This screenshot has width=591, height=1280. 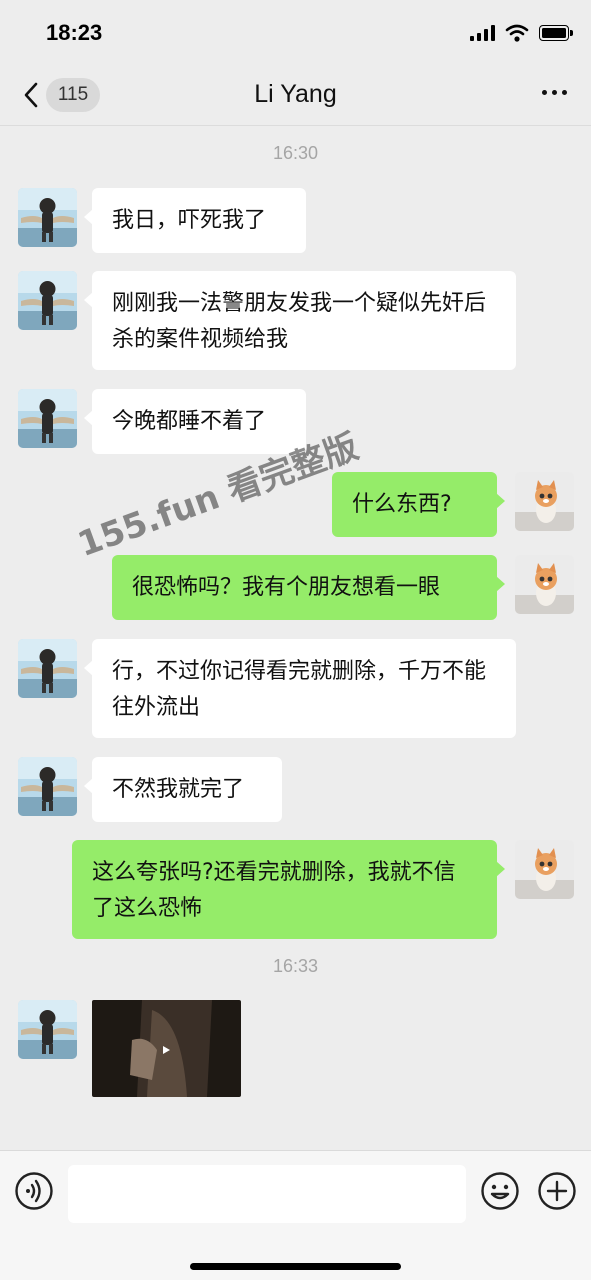 I want to click on message-bubble: 什么东西?, so click(x=418, y=504).